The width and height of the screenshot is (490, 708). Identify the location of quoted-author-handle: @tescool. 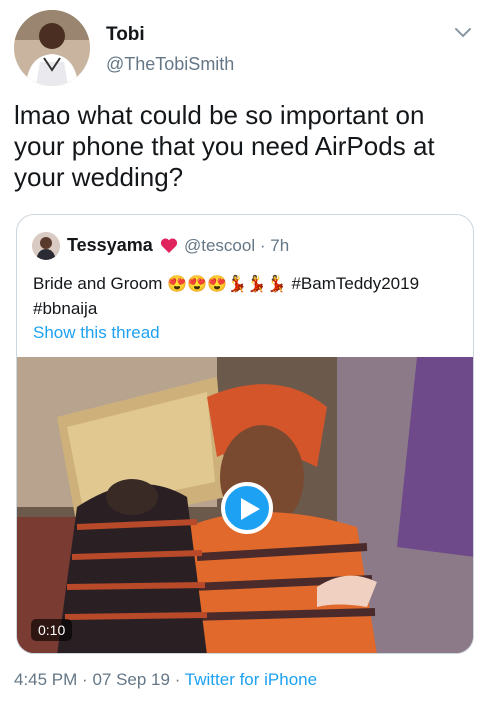
(219, 245).